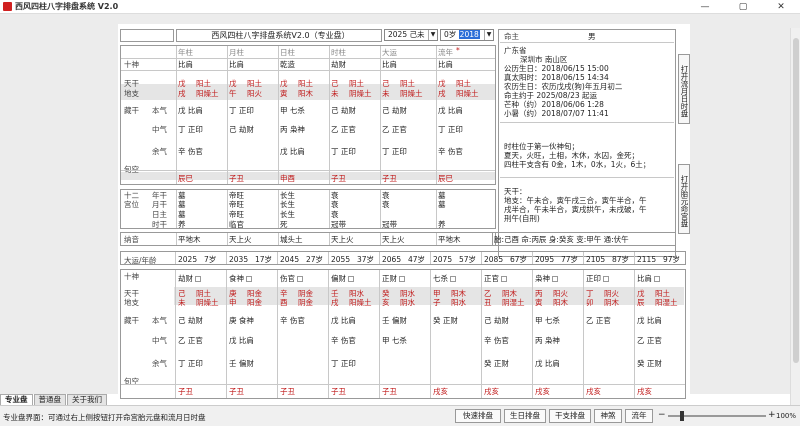 Image resolution: width=800 pixels, height=426 pixels. What do you see at coordinates (386, 302) in the screenshot?
I see `dayun-zhi: 亥` at bounding box center [386, 302].